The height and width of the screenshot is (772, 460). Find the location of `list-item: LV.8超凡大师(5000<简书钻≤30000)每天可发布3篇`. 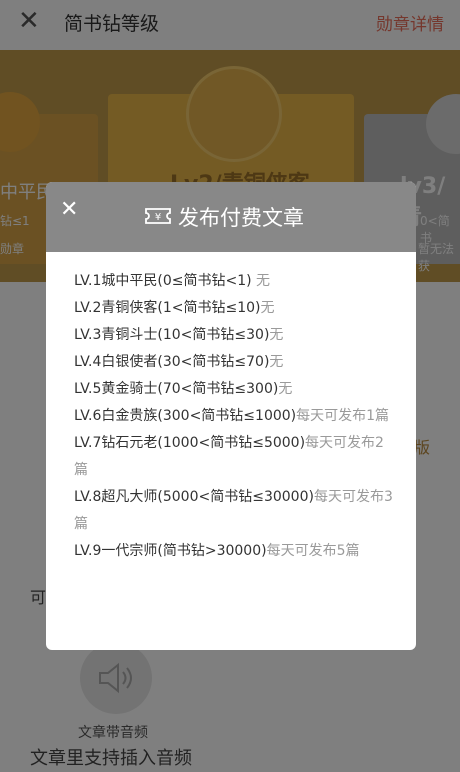

list-item: LV.8超凡大师(5000<简书钻≤30000)每天可发布3篇 is located at coordinates (234, 511).